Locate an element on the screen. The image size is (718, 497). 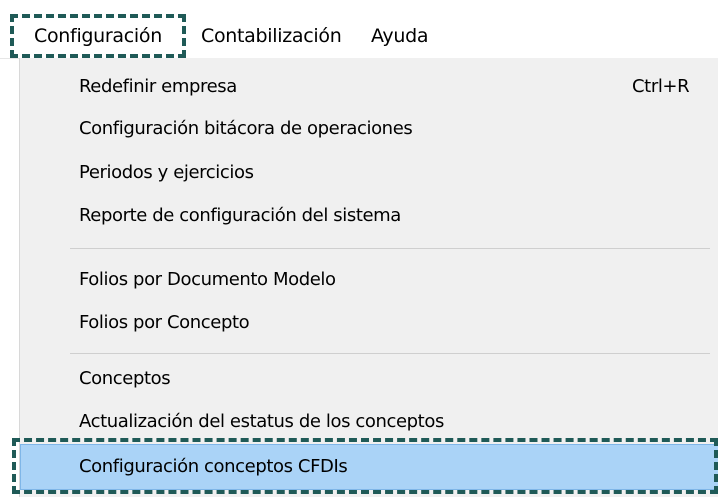
menu-bar: Configuración Contabilización Ayuda is located at coordinates (359, 36).